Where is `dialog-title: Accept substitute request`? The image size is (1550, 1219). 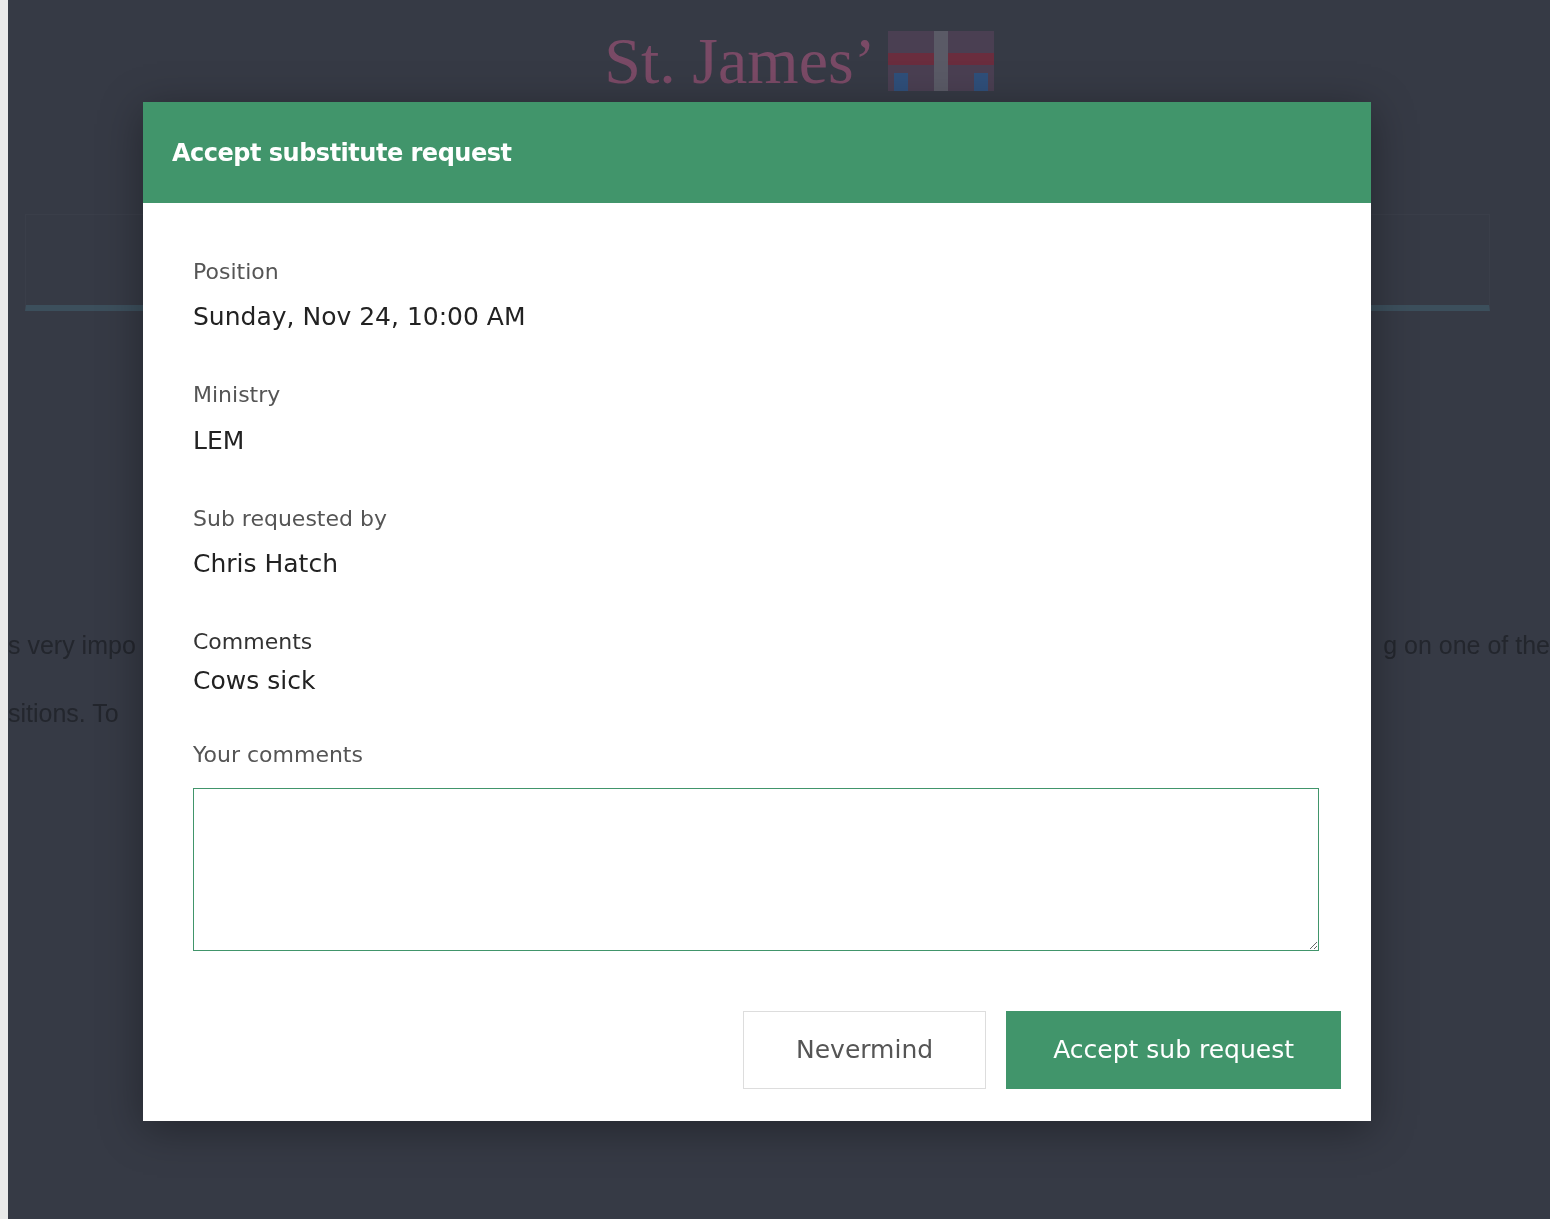 dialog-title: Accept substitute request is located at coordinates (342, 152).